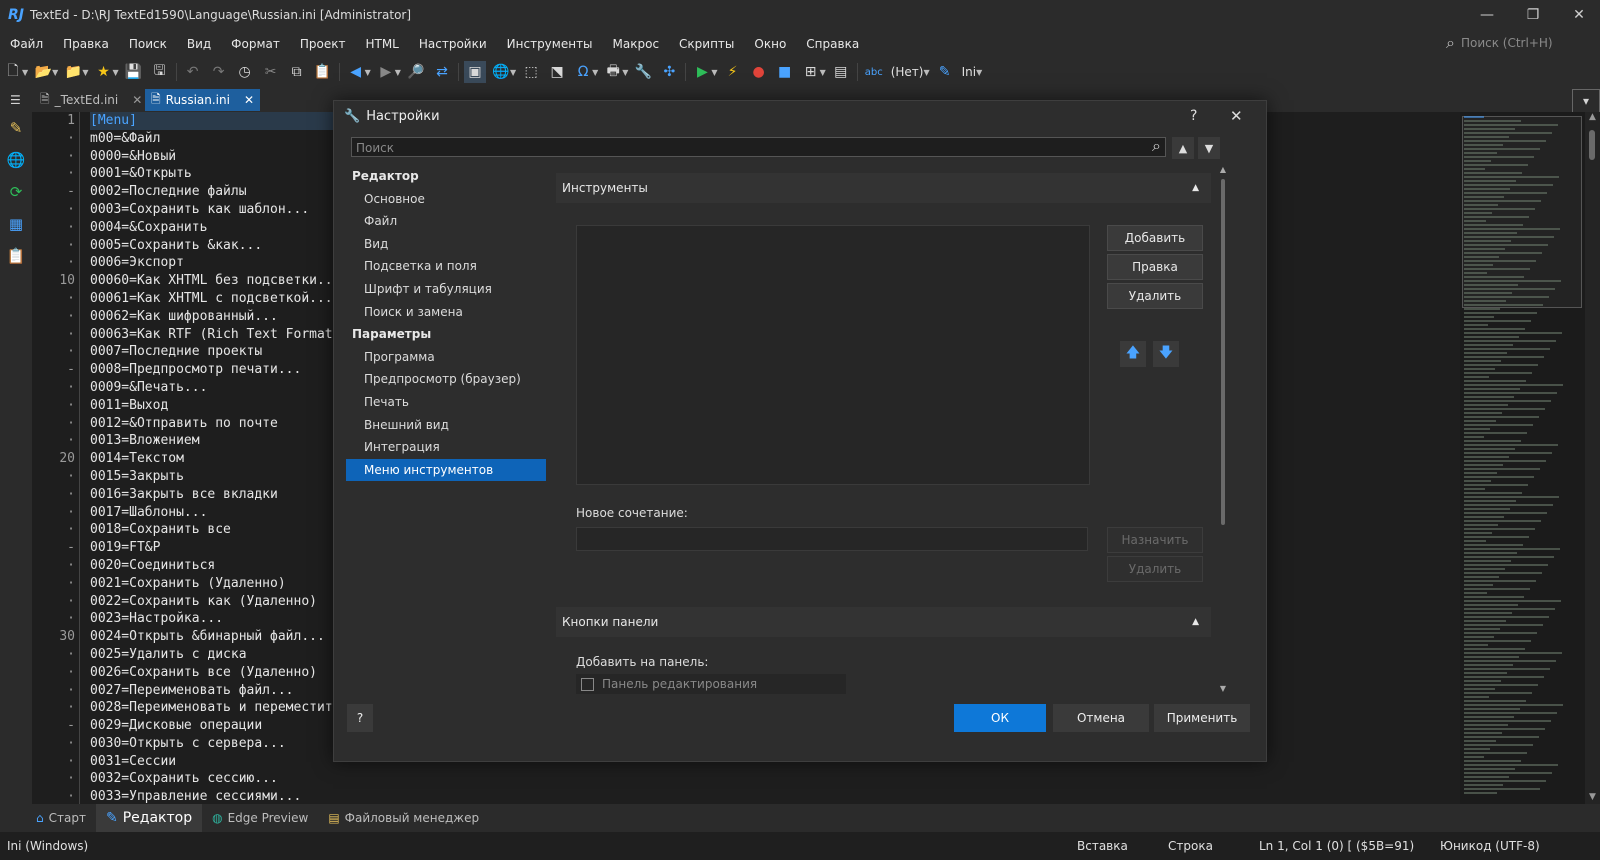 This screenshot has width=1600, height=860. What do you see at coordinates (1209, 148) in the screenshot?
I see `search-next-button: ▼` at bounding box center [1209, 148].